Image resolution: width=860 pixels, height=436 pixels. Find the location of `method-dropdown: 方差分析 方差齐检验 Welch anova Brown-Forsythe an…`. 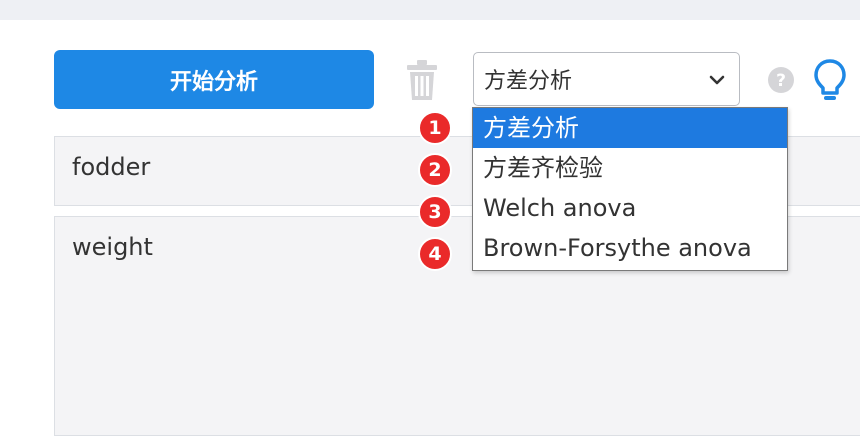

method-dropdown: 方差分析 方差齐检验 Welch anova Brown-Forsythe an… is located at coordinates (630, 189).